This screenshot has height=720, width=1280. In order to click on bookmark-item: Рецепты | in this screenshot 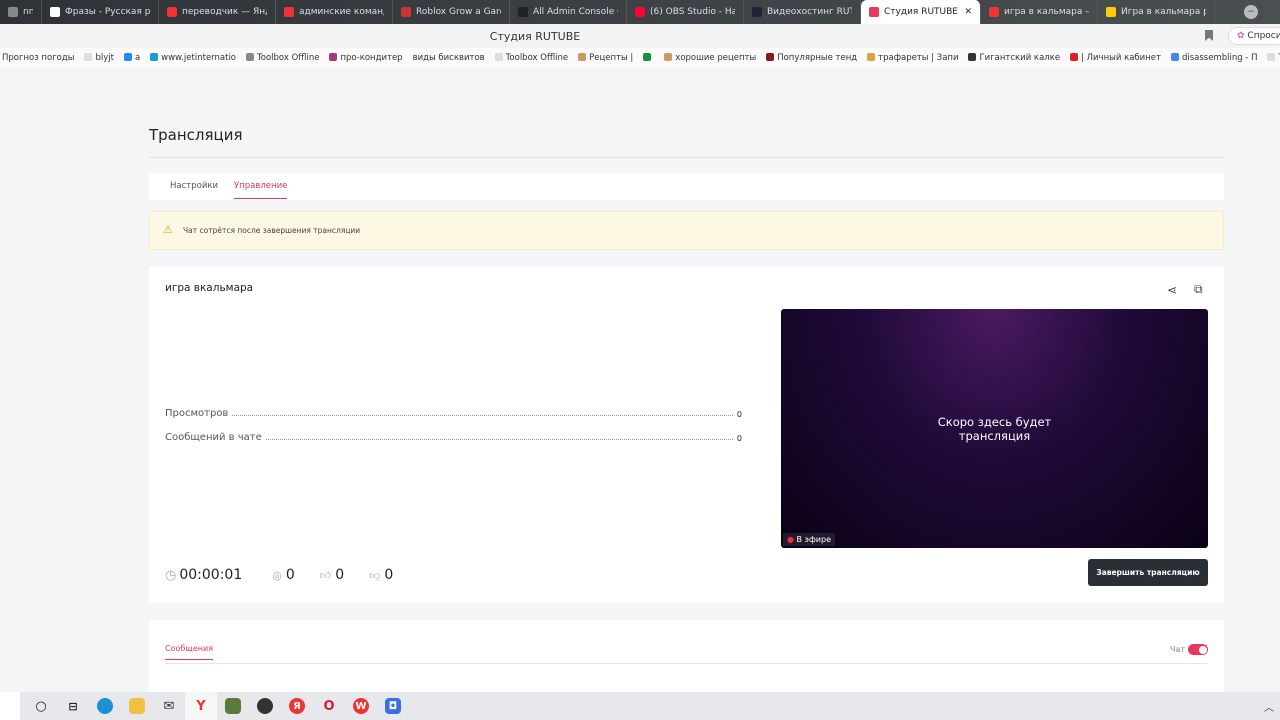, I will do `click(605, 58)`.